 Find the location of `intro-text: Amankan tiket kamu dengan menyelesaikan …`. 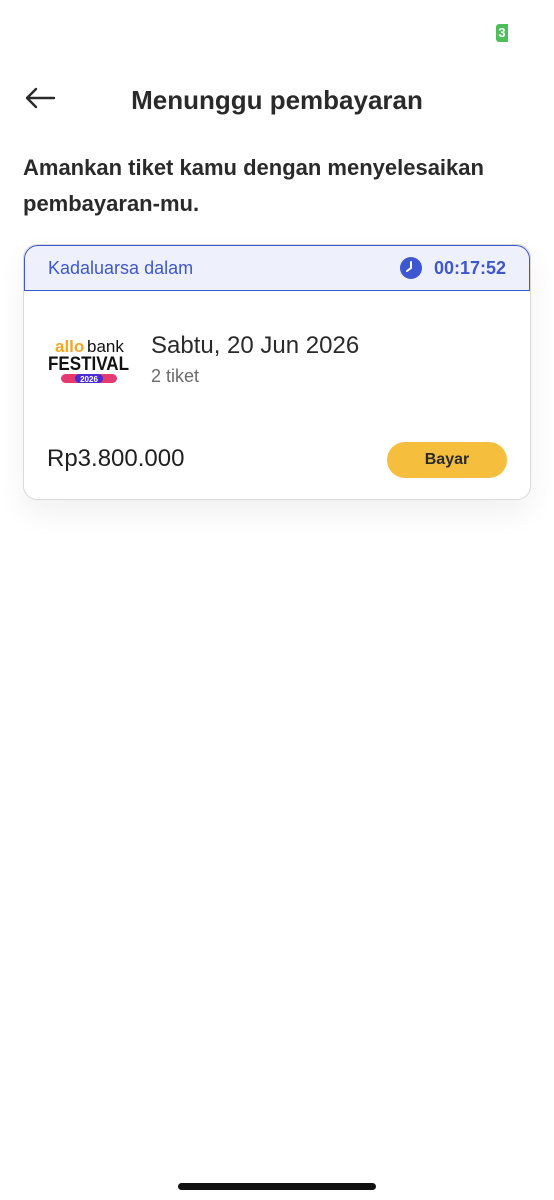

intro-text: Amankan tiket kamu dengan menyelesaikan … is located at coordinates (253, 185).